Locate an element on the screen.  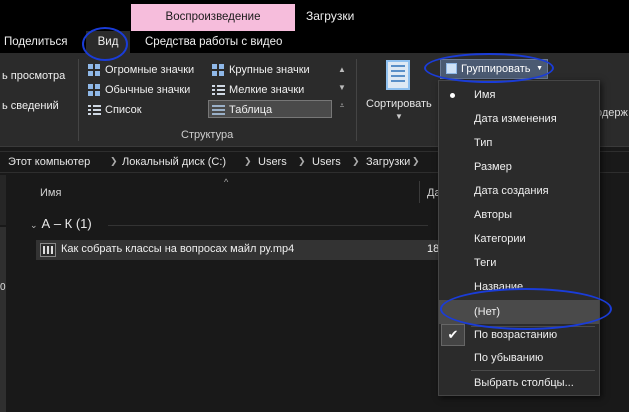
menu-item-label: Дата создания is located at coordinates (511, 191).